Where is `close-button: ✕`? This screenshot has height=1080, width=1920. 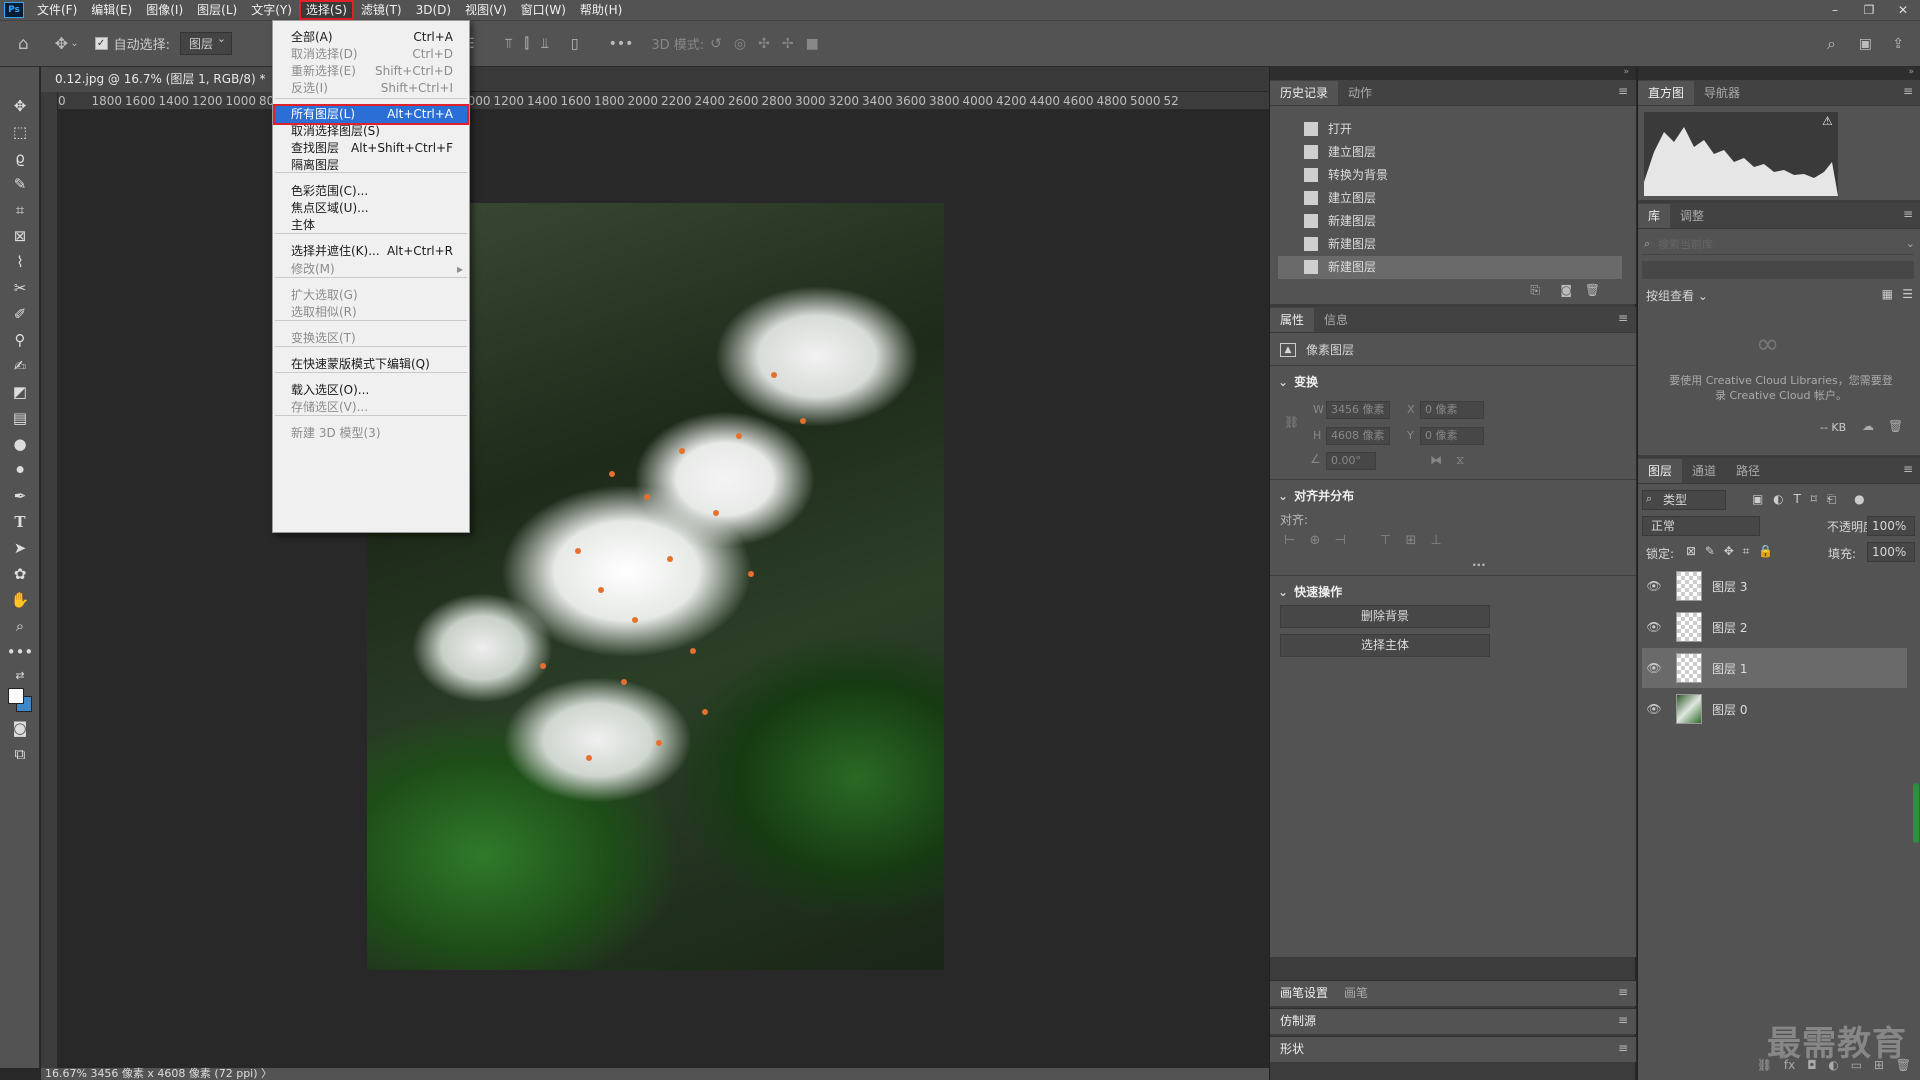 close-button: ✕ is located at coordinates (1903, 10).